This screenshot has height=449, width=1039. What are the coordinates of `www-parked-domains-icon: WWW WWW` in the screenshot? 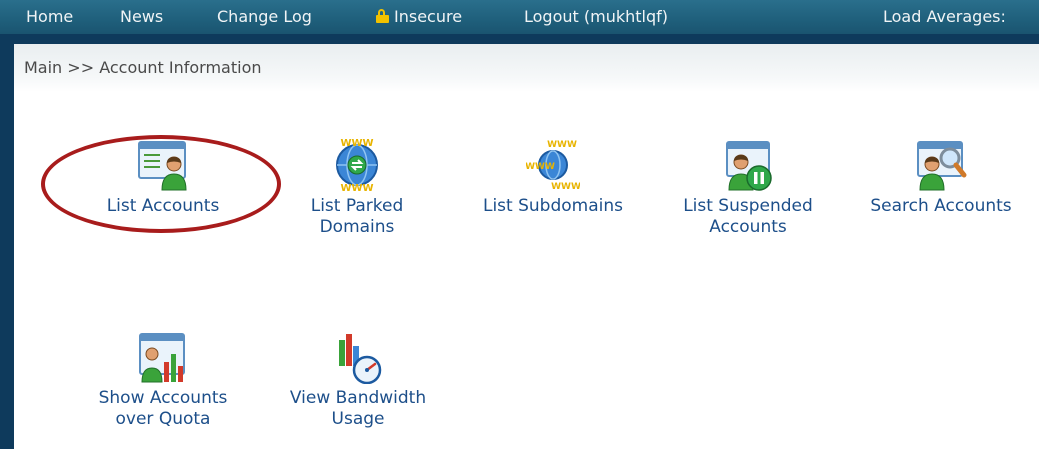 It's located at (357, 165).